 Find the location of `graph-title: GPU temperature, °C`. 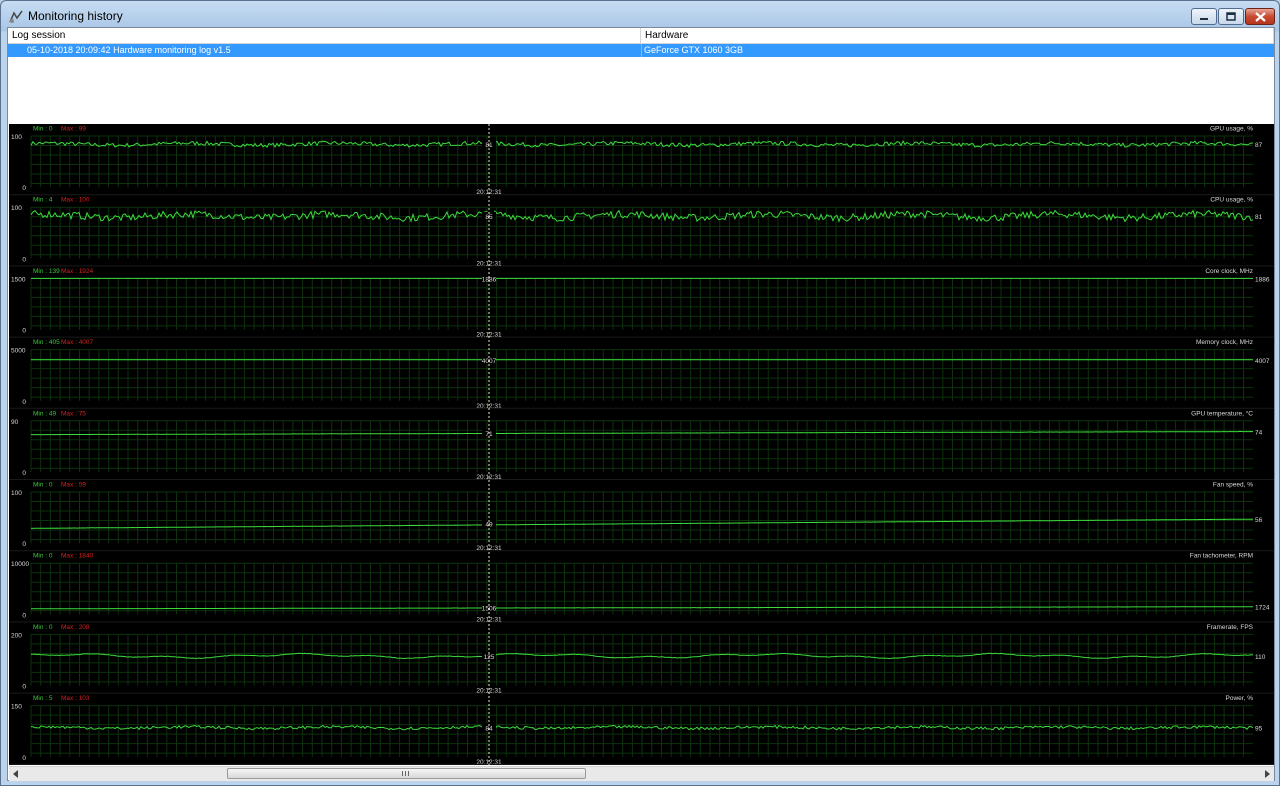

graph-title: GPU temperature, °C is located at coordinates (1222, 413).